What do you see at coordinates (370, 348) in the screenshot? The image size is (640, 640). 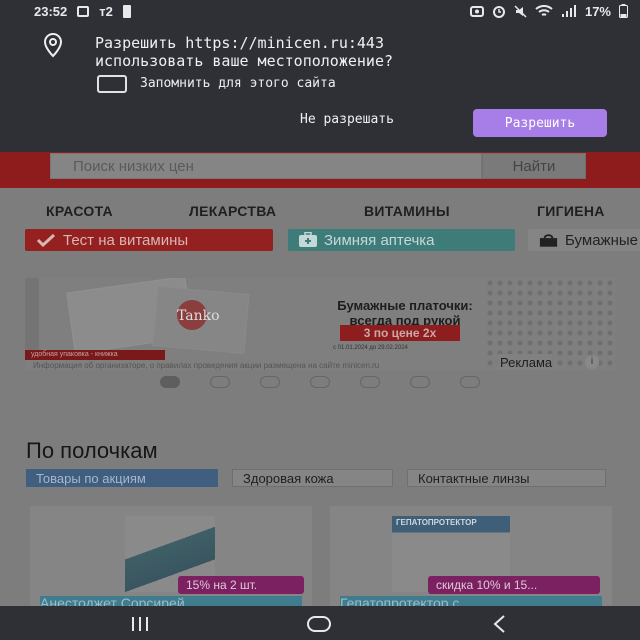 I see `banner-dates: с 01.01.2024 до 29.02.2024` at bounding box center [370, 348].